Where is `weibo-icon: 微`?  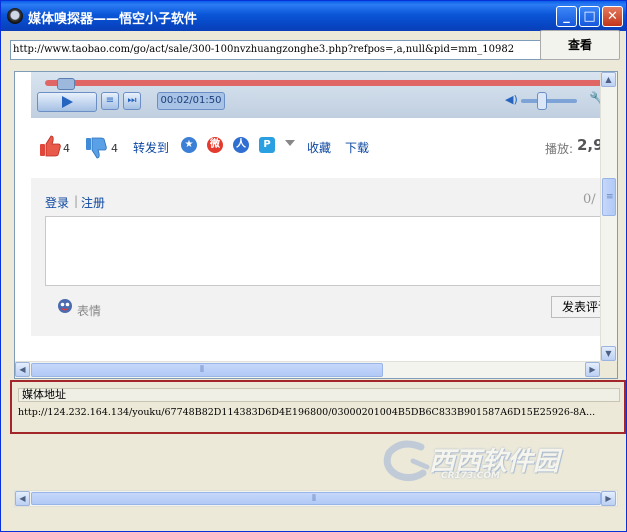
weibo-icon: 微 is located at coordinates (215, 145).